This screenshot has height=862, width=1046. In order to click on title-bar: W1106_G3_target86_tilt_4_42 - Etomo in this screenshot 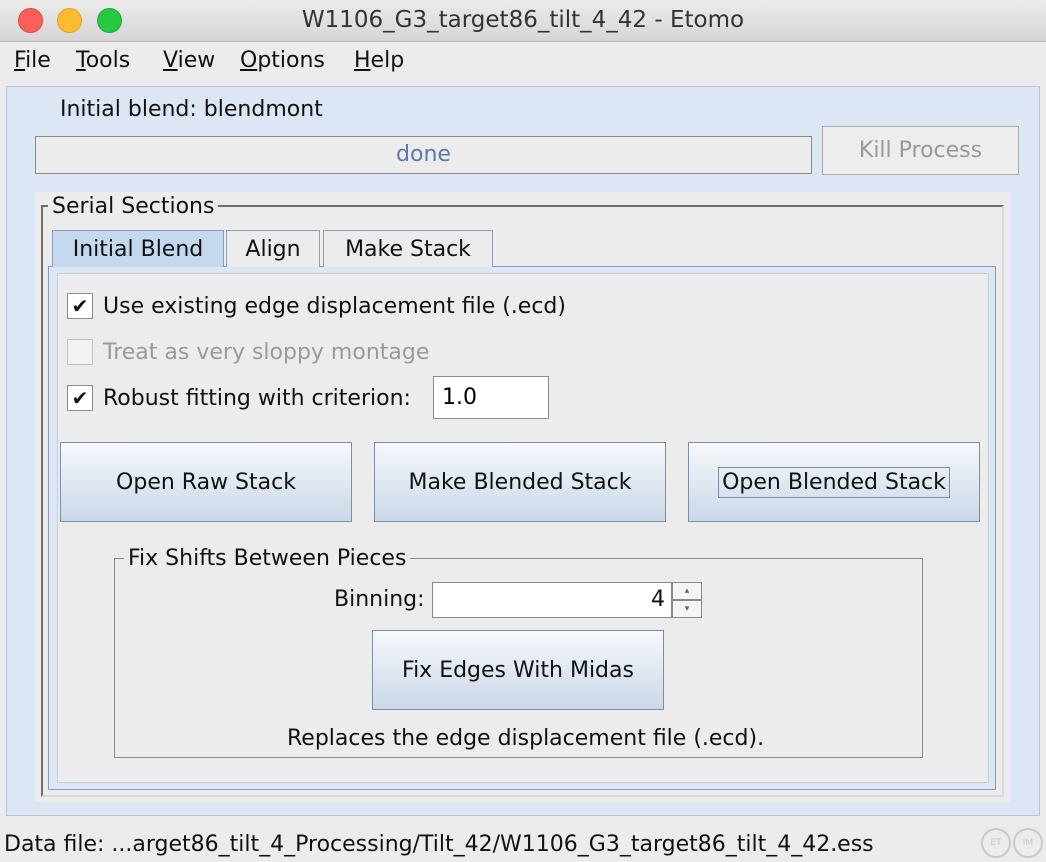, I will do `click(523, 21)`.